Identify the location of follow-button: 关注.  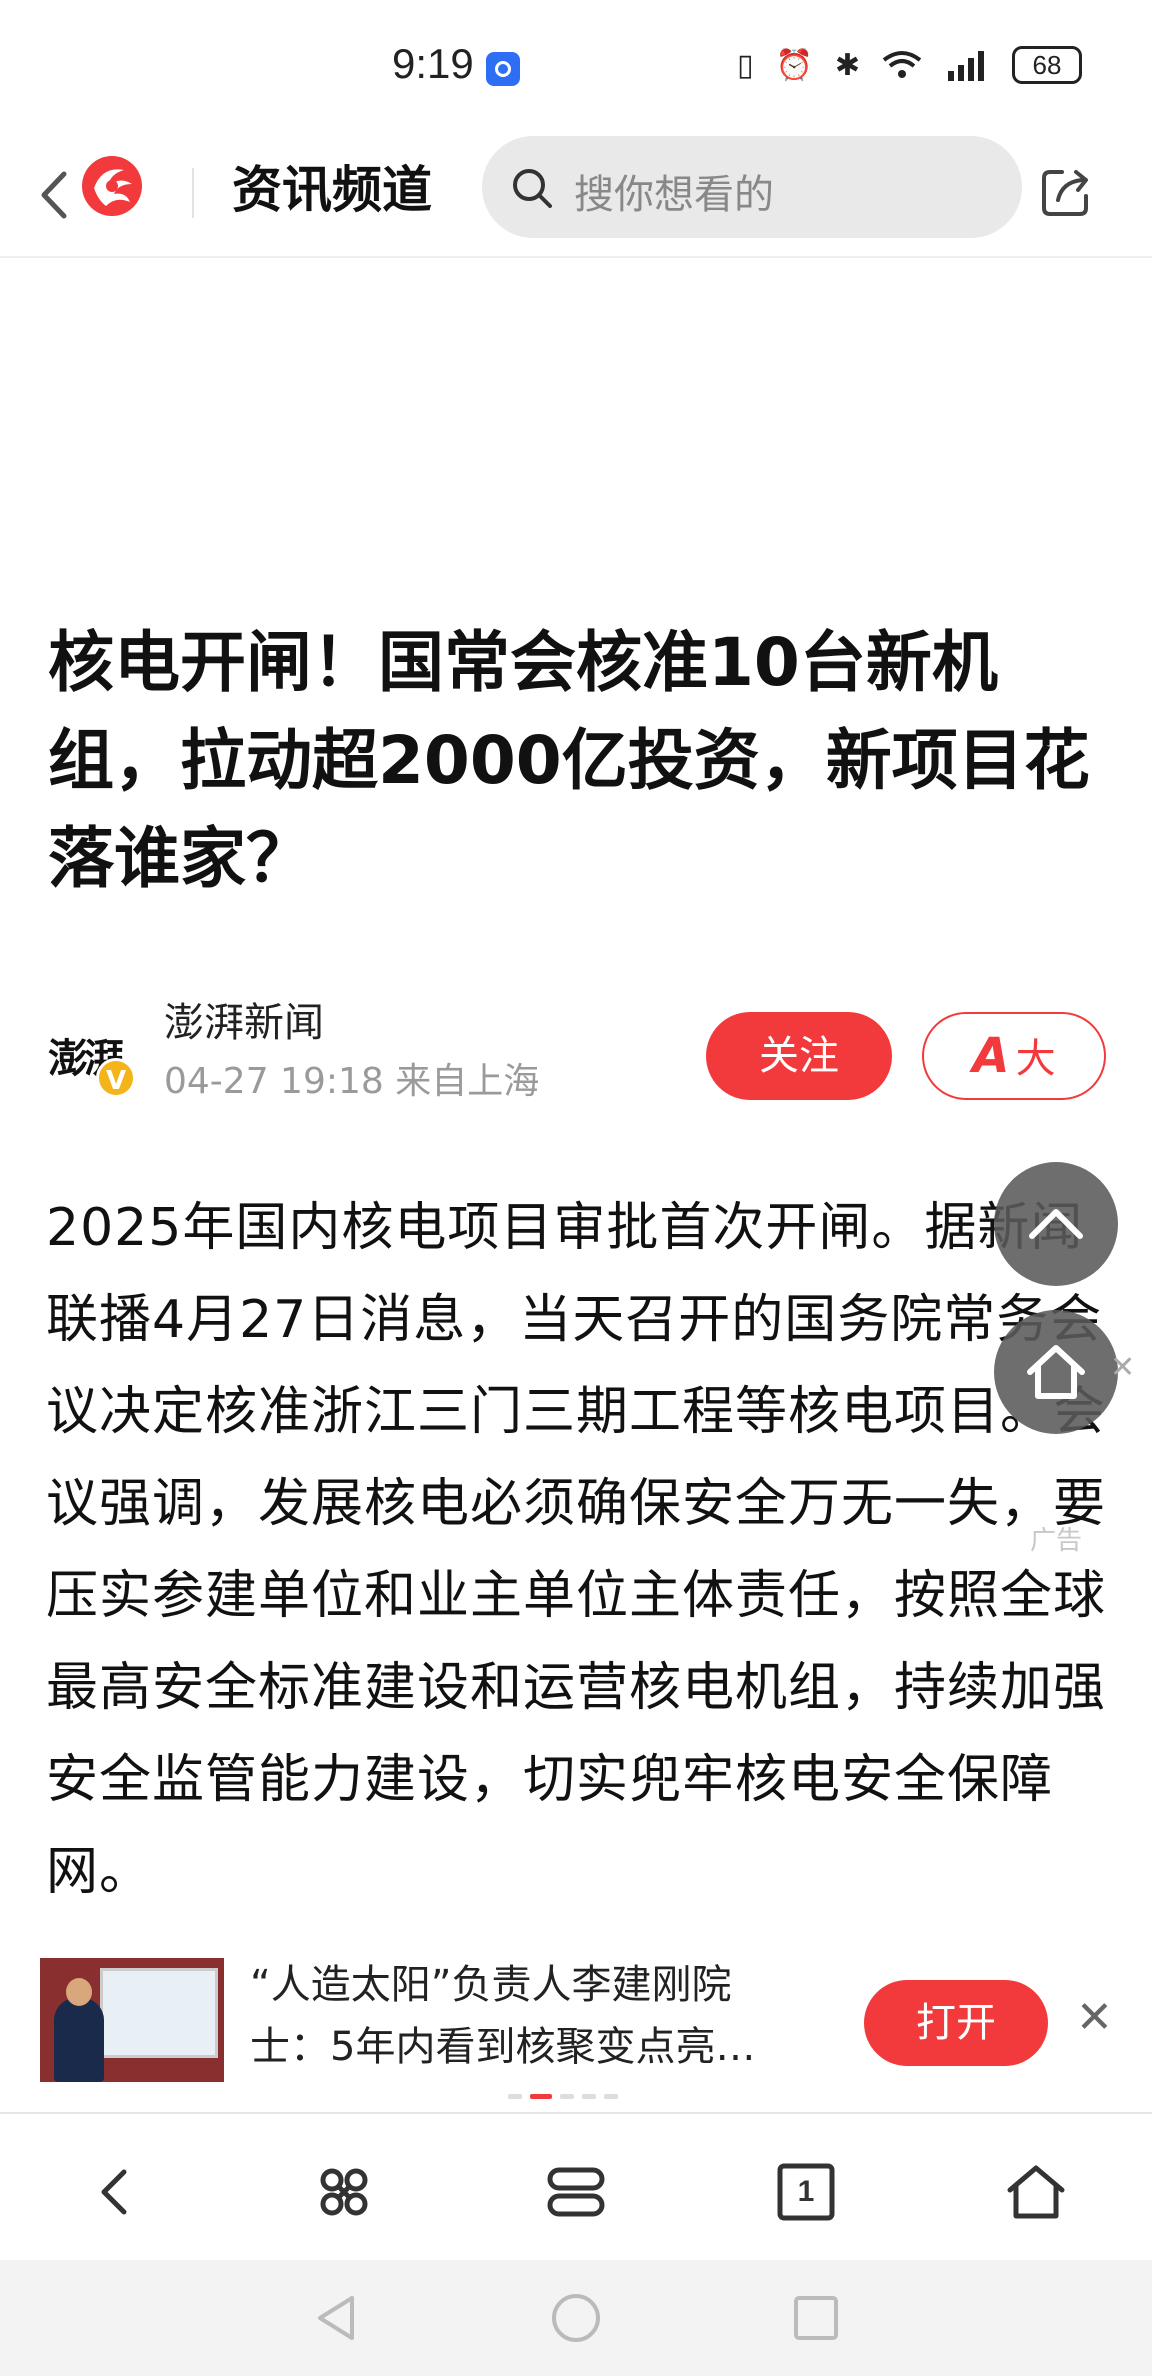
(799, 1056).